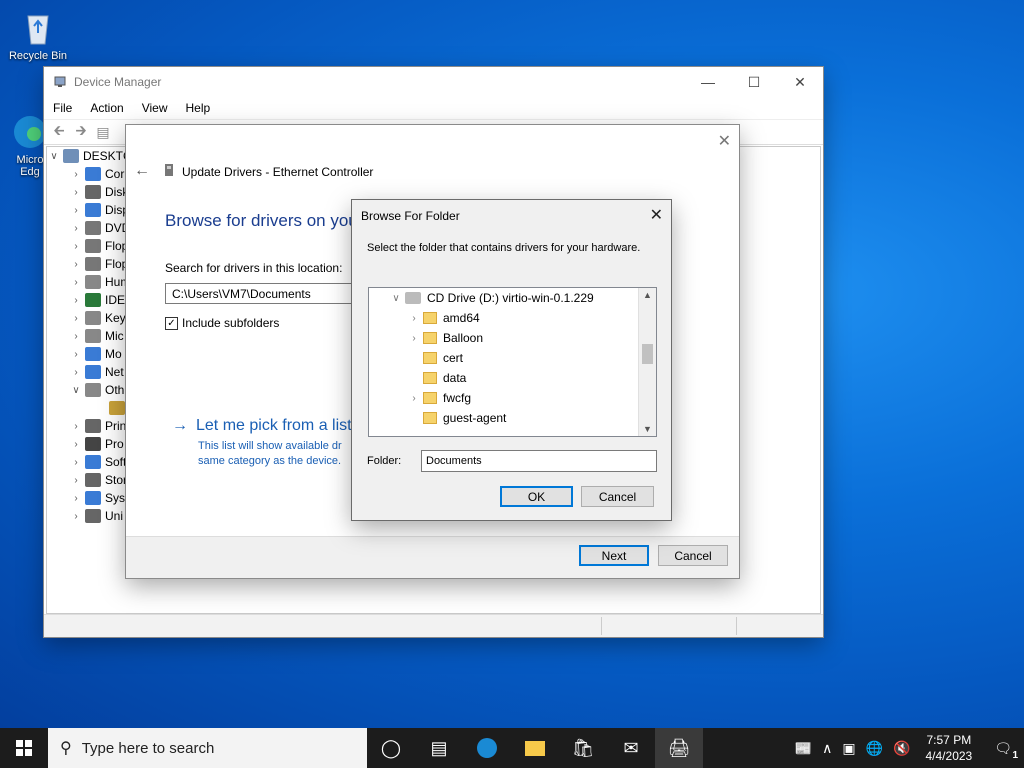 This screenshot has width=1024, height=768. I want to click on scroll-down-icon: ▼, so click(647, 429).